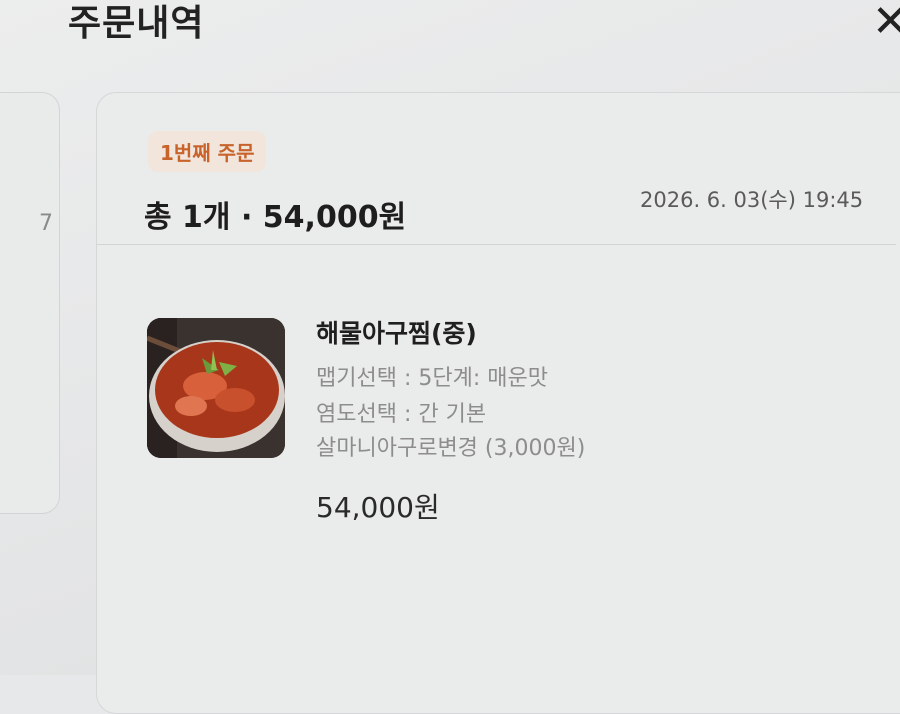 The image size is (900, 714). I want to click on food-image-icon, so click(216, 388).